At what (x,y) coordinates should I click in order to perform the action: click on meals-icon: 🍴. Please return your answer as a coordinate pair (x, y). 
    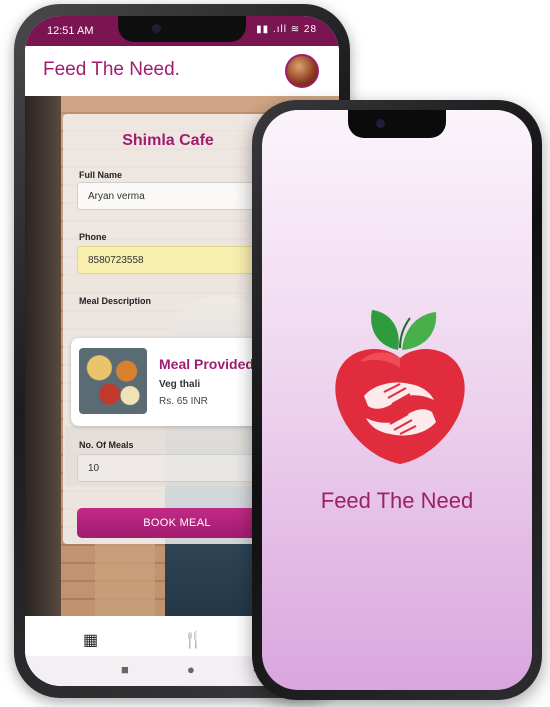
    Looking at the image, I should click on (193, 640).